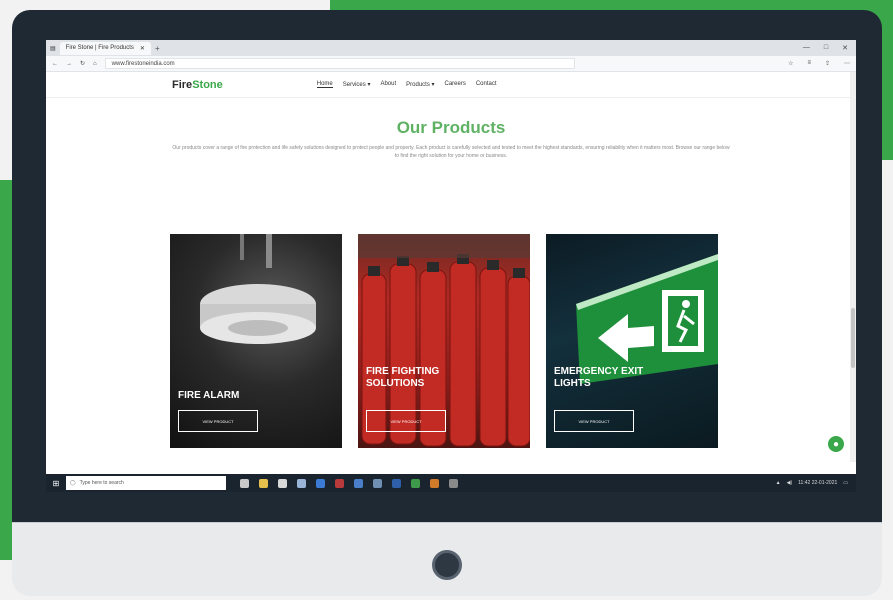  I want to click on card-title: EMERGENCY EXIT LIGHTS, so click(598, 378).